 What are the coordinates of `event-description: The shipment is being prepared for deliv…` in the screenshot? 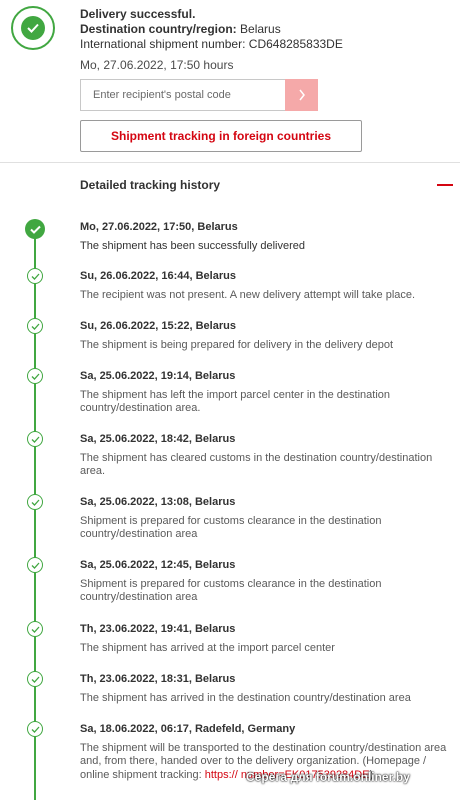 It's located at (237, 344).